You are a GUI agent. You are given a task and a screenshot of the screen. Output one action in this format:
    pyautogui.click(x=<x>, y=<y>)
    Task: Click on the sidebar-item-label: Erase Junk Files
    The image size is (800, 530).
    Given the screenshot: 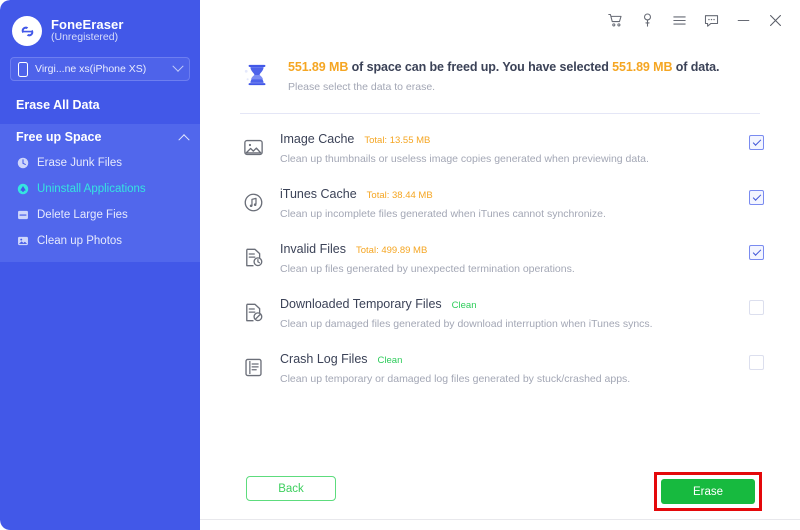 What is the action you would take?
    pyautogui.click(x=80, y=163)
    